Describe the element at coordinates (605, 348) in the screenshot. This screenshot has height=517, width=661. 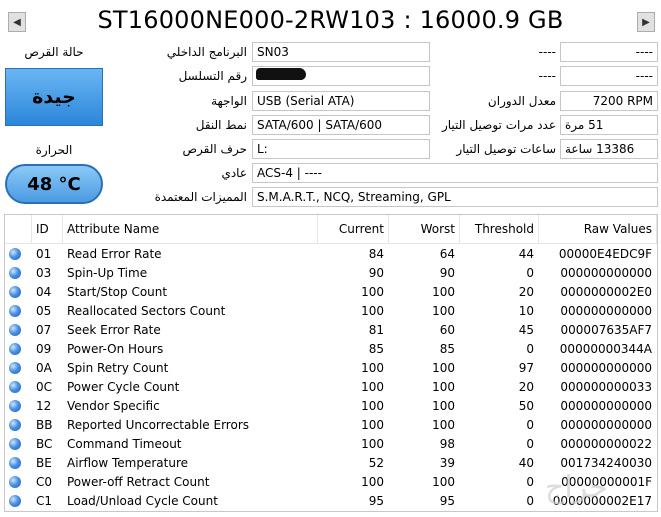
I see `cell-raw-value: 00000000344A` at that location.